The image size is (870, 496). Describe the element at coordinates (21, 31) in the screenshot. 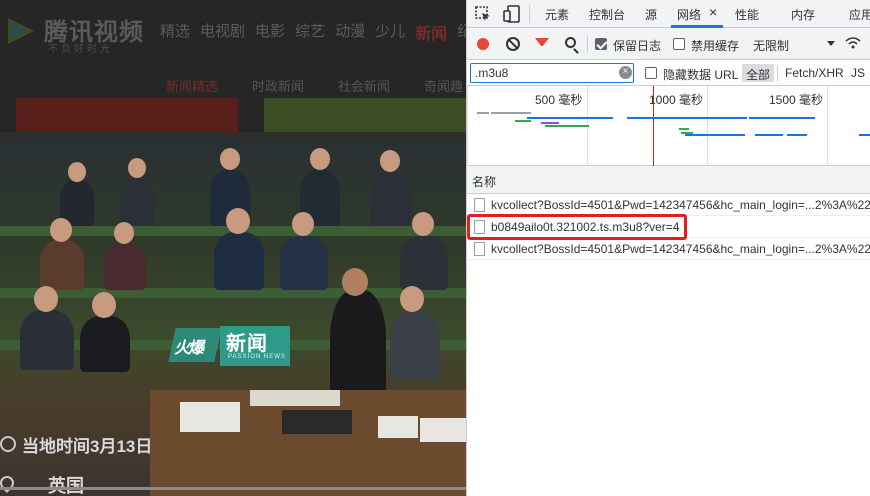

I see `play-logo-icon` at that location.